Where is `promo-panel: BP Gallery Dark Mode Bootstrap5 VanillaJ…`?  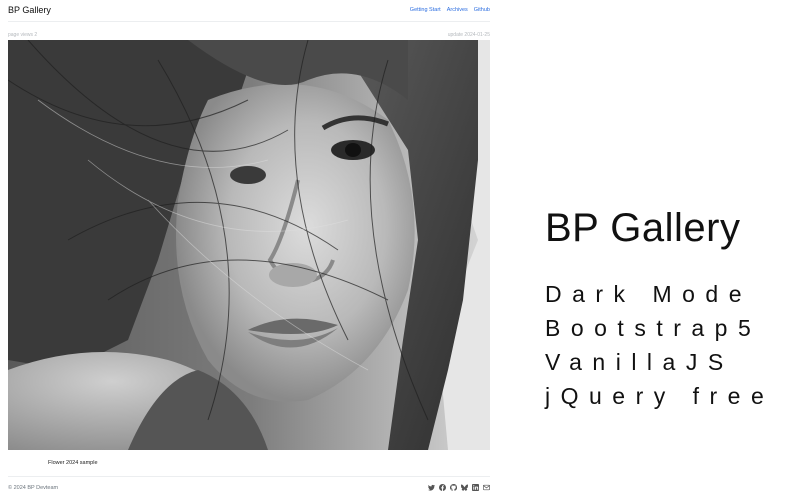
promo-panel: BP Gallery Dark Mode Bootstrap5 VanillaJ… is located at coordinates (670, 309).